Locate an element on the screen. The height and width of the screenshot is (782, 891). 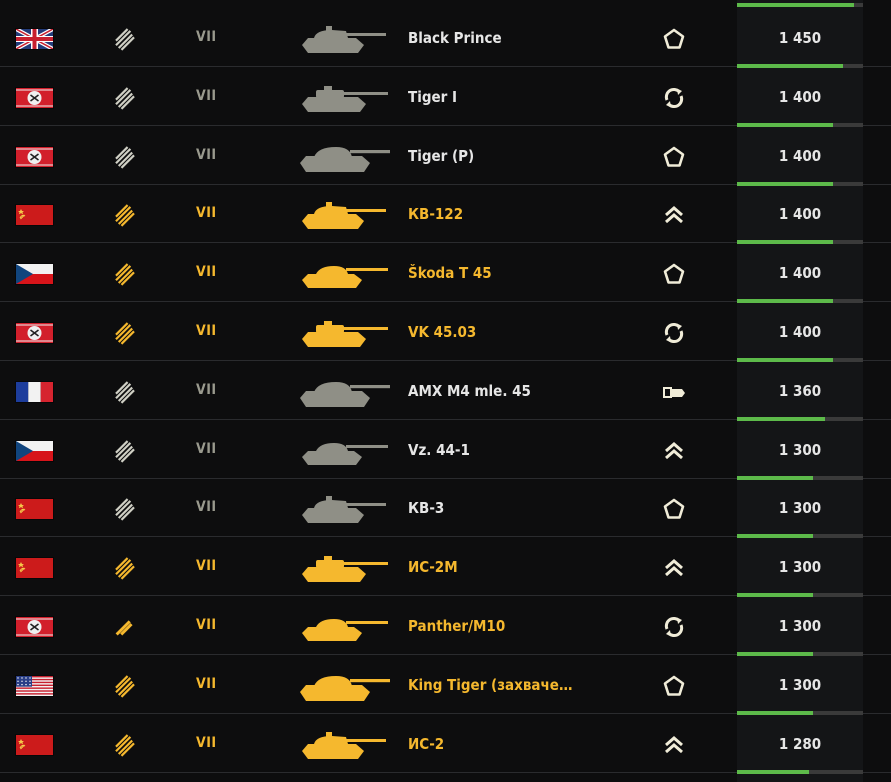
uk-flag-icon is located at coordinates (34, 39).